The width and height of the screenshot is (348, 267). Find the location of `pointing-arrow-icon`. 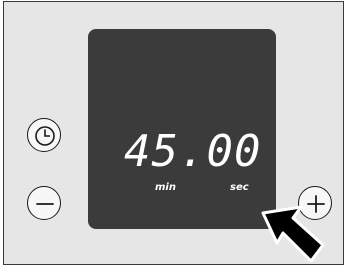

pointing-arrow-icon is located at coordinates (293, 234).